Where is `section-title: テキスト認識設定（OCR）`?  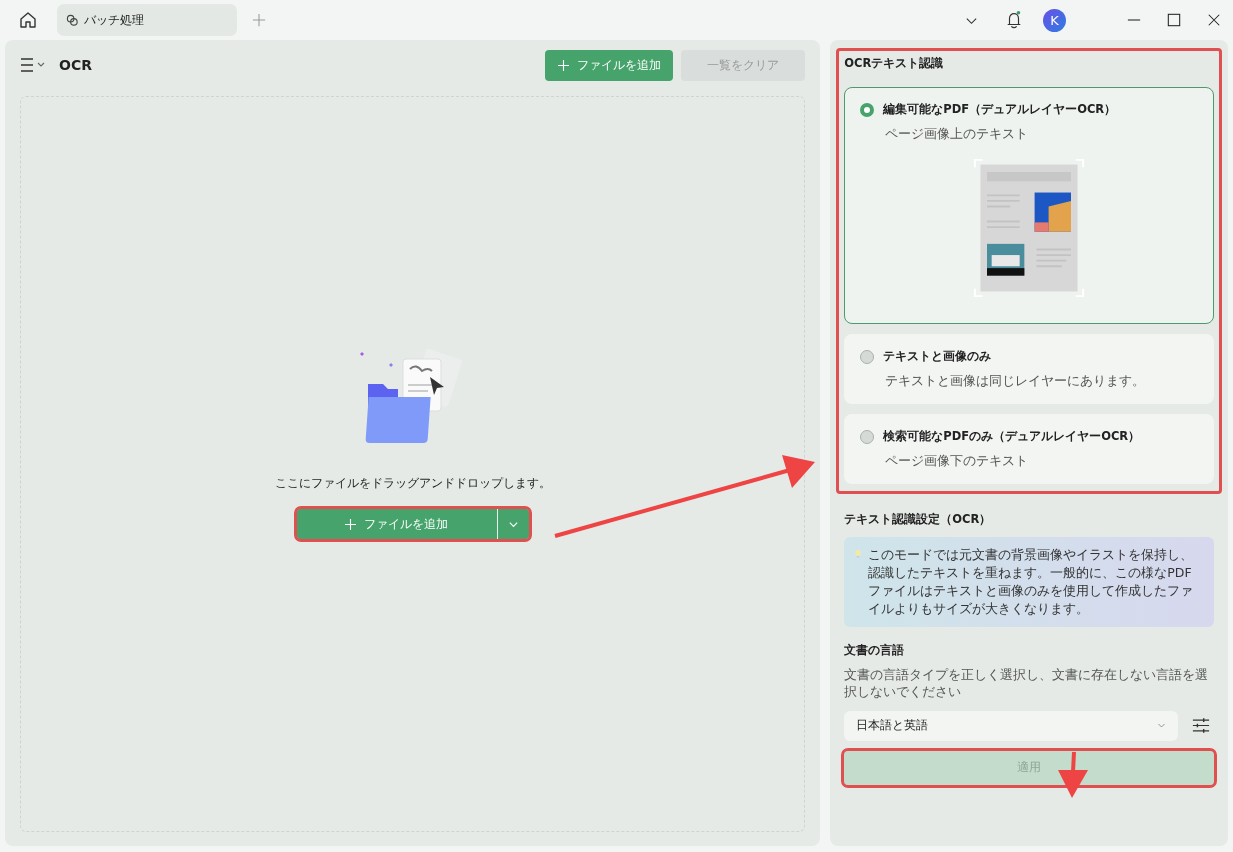
section-title: テキスト認識設定（OCR） is located at coordinates (918, 519).